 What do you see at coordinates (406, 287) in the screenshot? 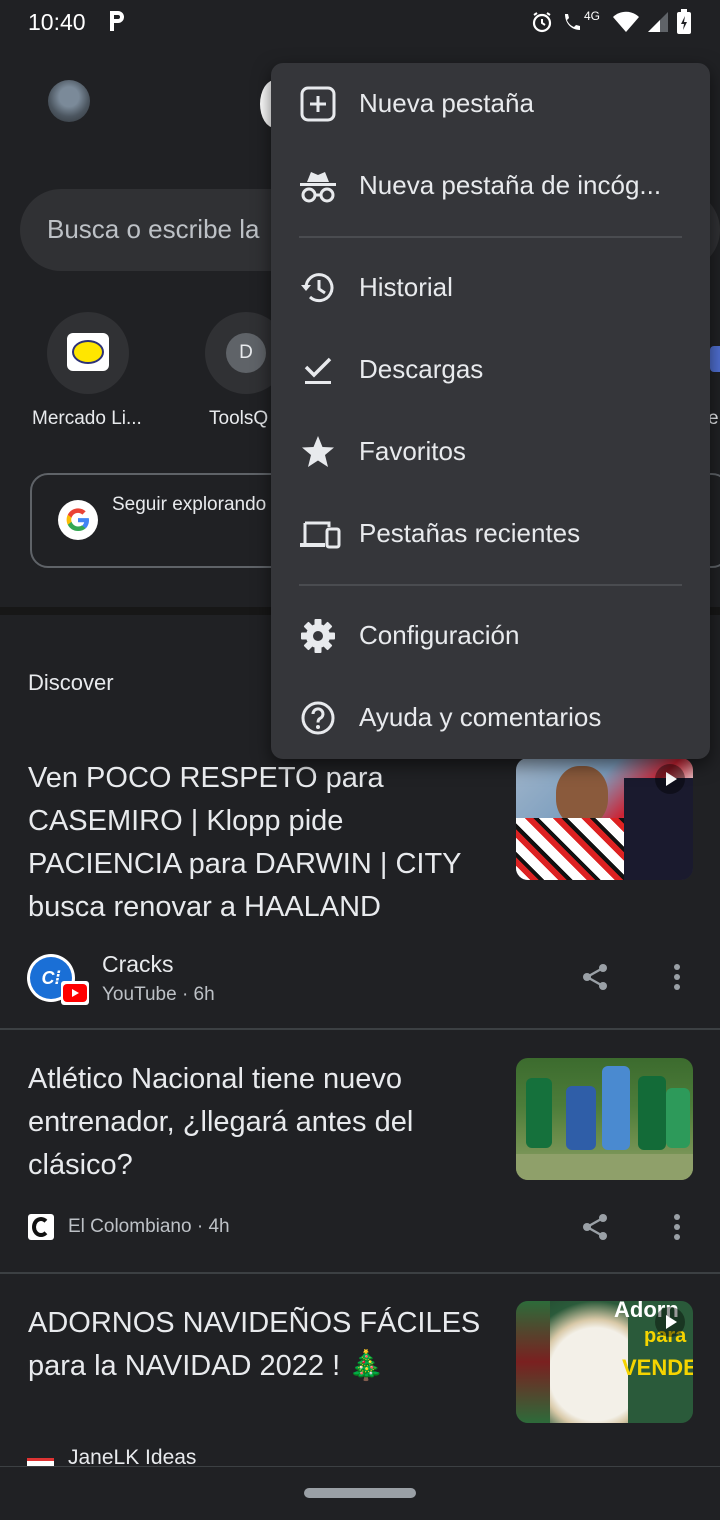
I see `menu-item-label: Historial` at bounding box center [406, 287].